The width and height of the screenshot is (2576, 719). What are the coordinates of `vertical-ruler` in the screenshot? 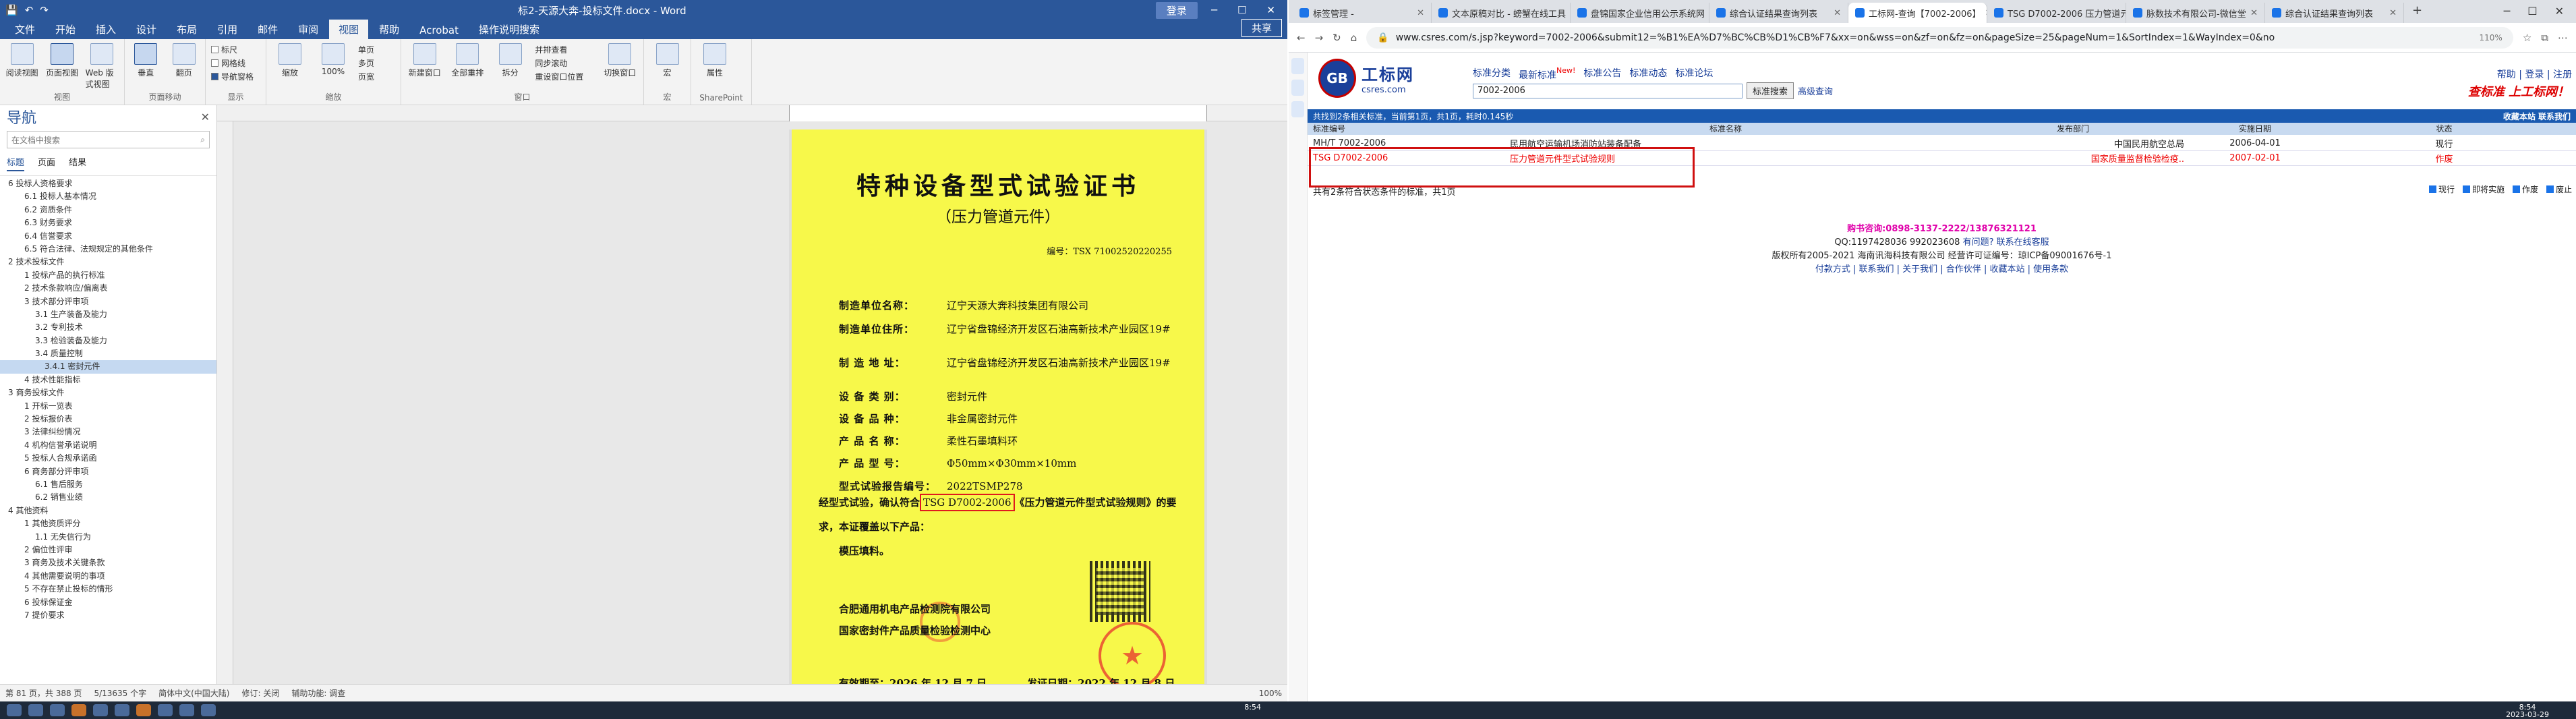 It's located at (225, 403).